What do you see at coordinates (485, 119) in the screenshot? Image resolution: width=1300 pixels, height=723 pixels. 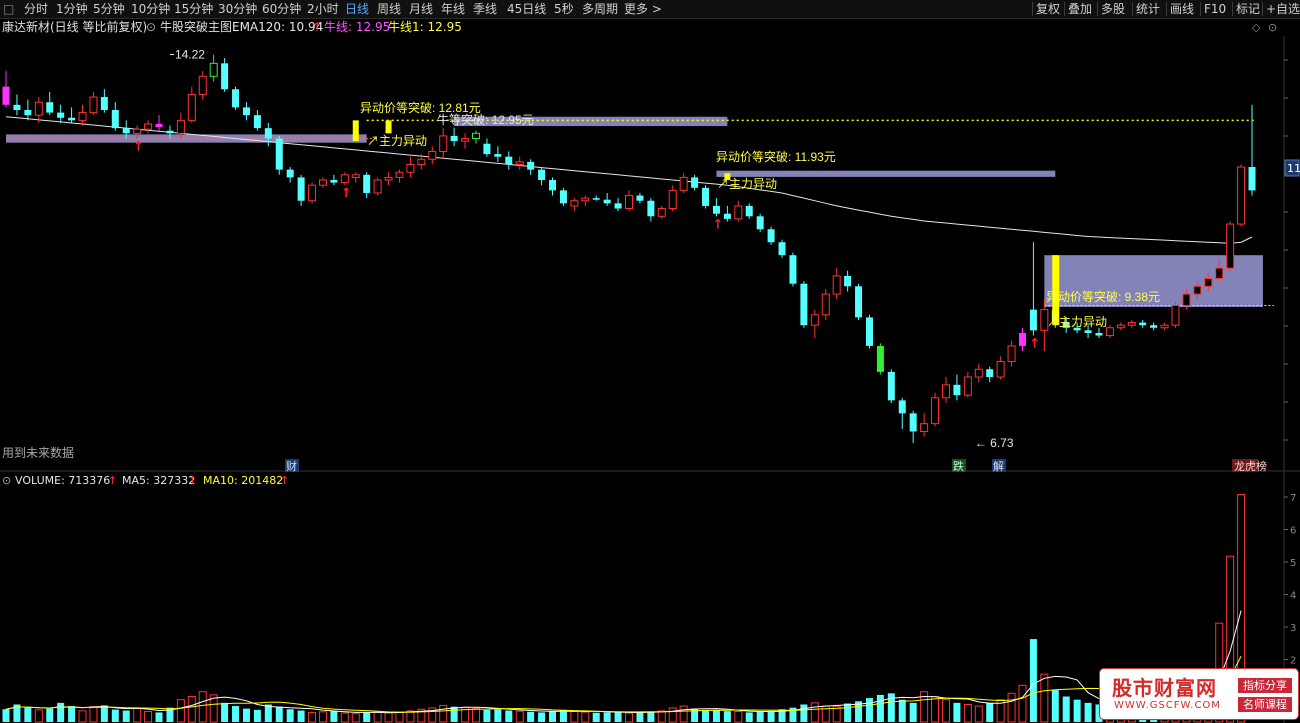 I see `break-label-2: 牛等突破: 12.95元` at bounding box center [485, 119].